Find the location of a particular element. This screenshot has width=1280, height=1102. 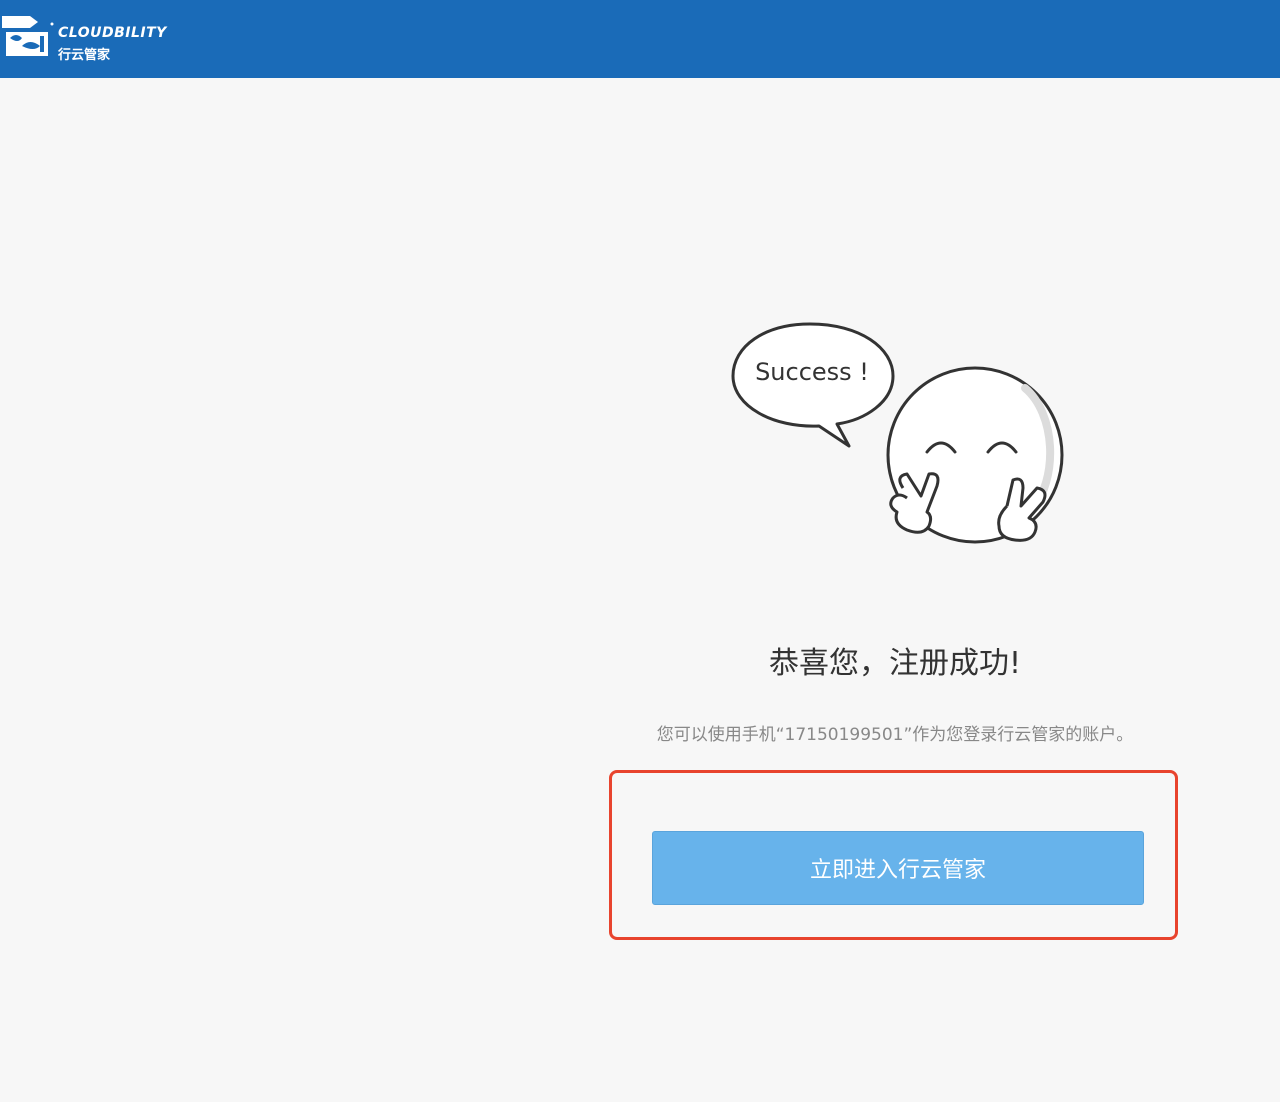

smiley-victory-icon is located at coordinates (897, 433).